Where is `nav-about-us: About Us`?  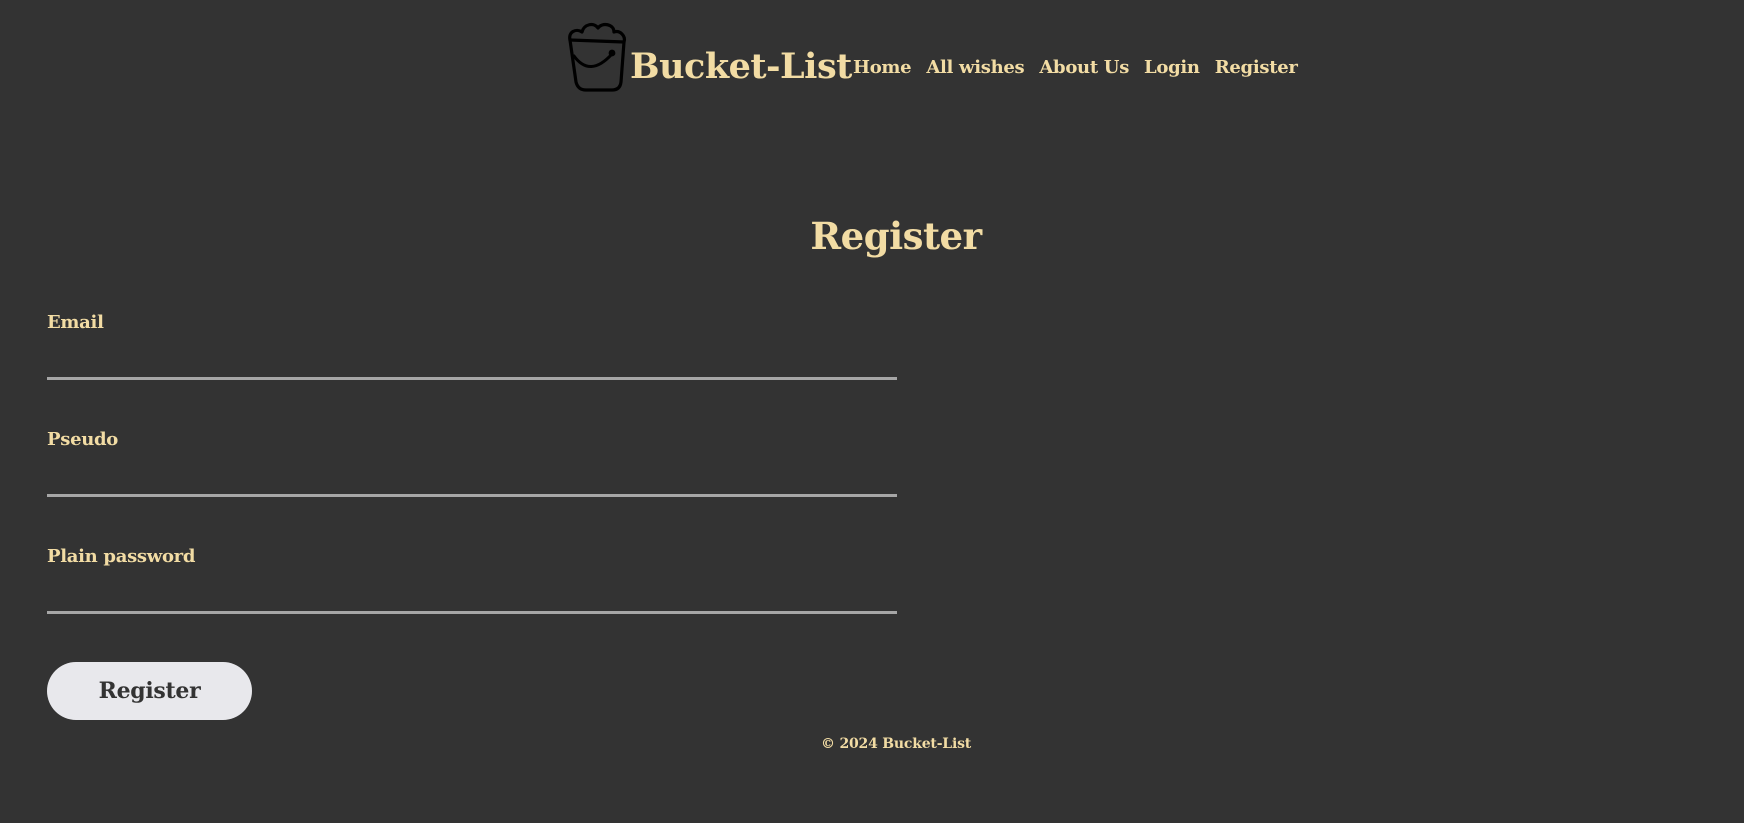 nav-about-us: About Us is located at coordinates (1084, 67).